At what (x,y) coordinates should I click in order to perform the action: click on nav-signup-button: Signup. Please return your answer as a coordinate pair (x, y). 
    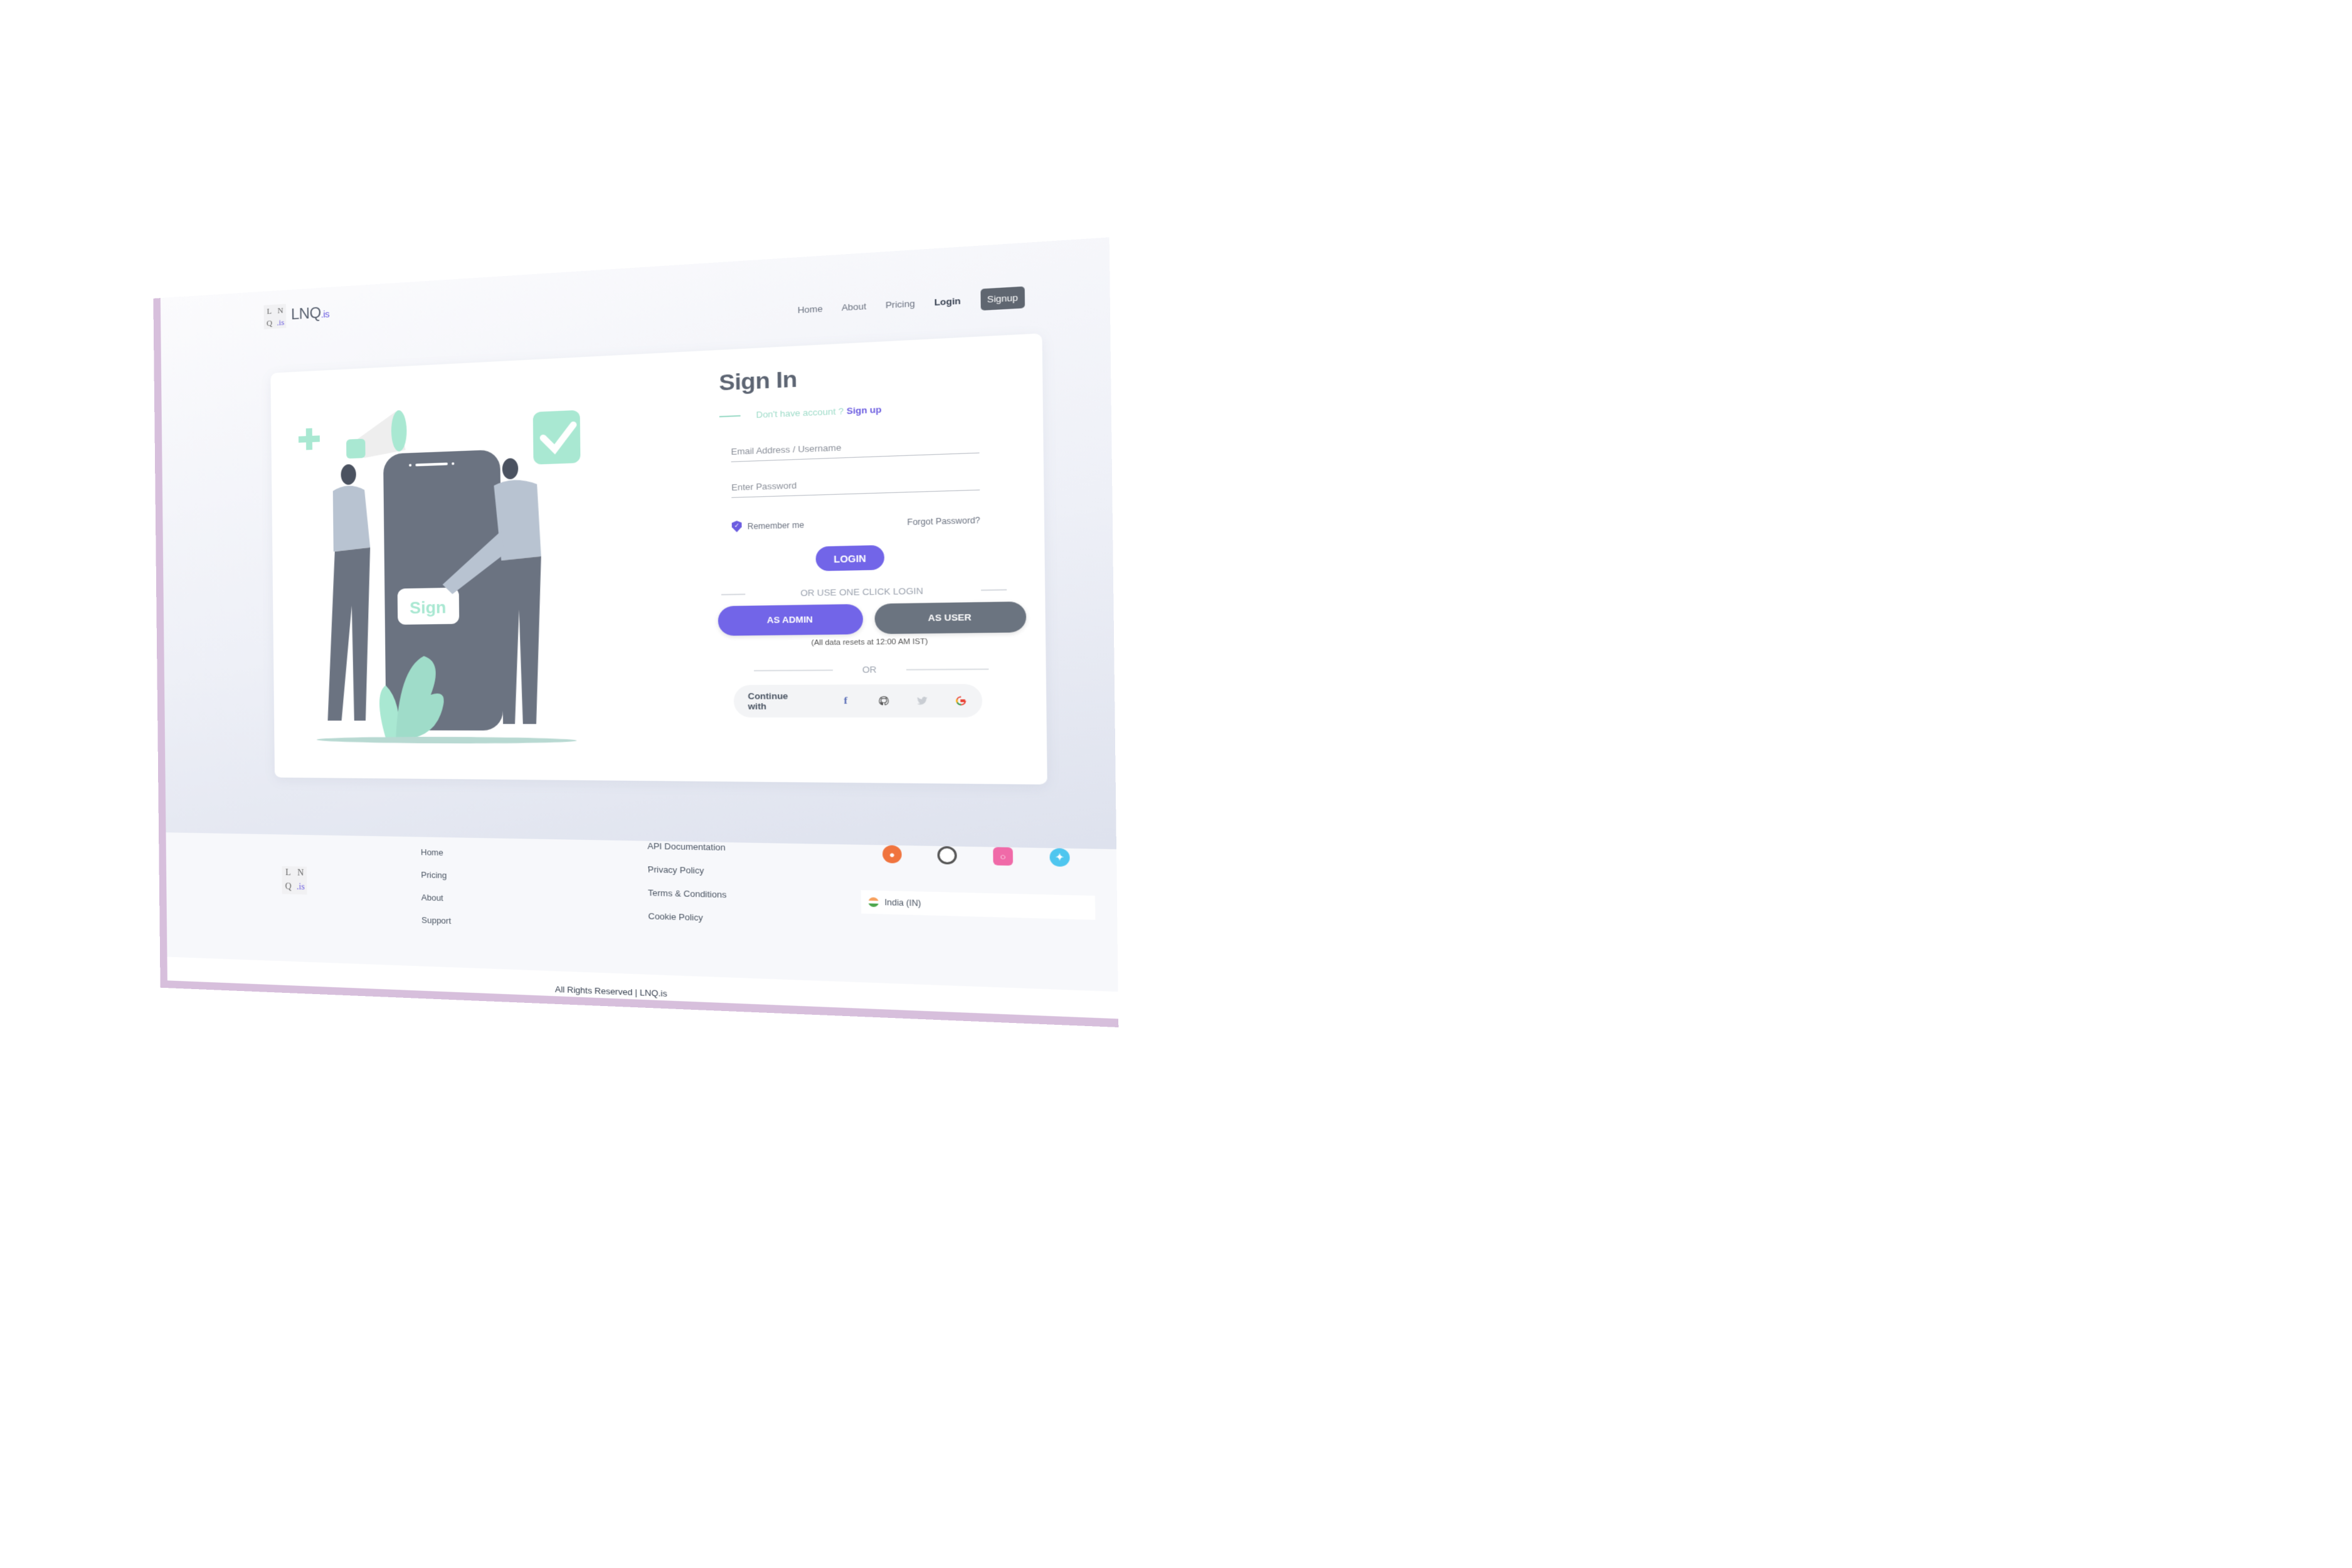
    Looking at the image, I should click on (1002, 298).